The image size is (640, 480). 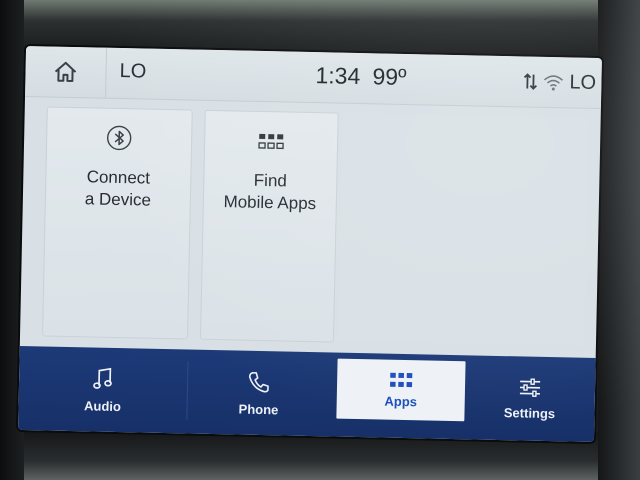 What do you see at coordinates (313, 78) in the screenshot?
I see `status-bar: LO 1:34 99º LO` at bounding box center [313, 78].